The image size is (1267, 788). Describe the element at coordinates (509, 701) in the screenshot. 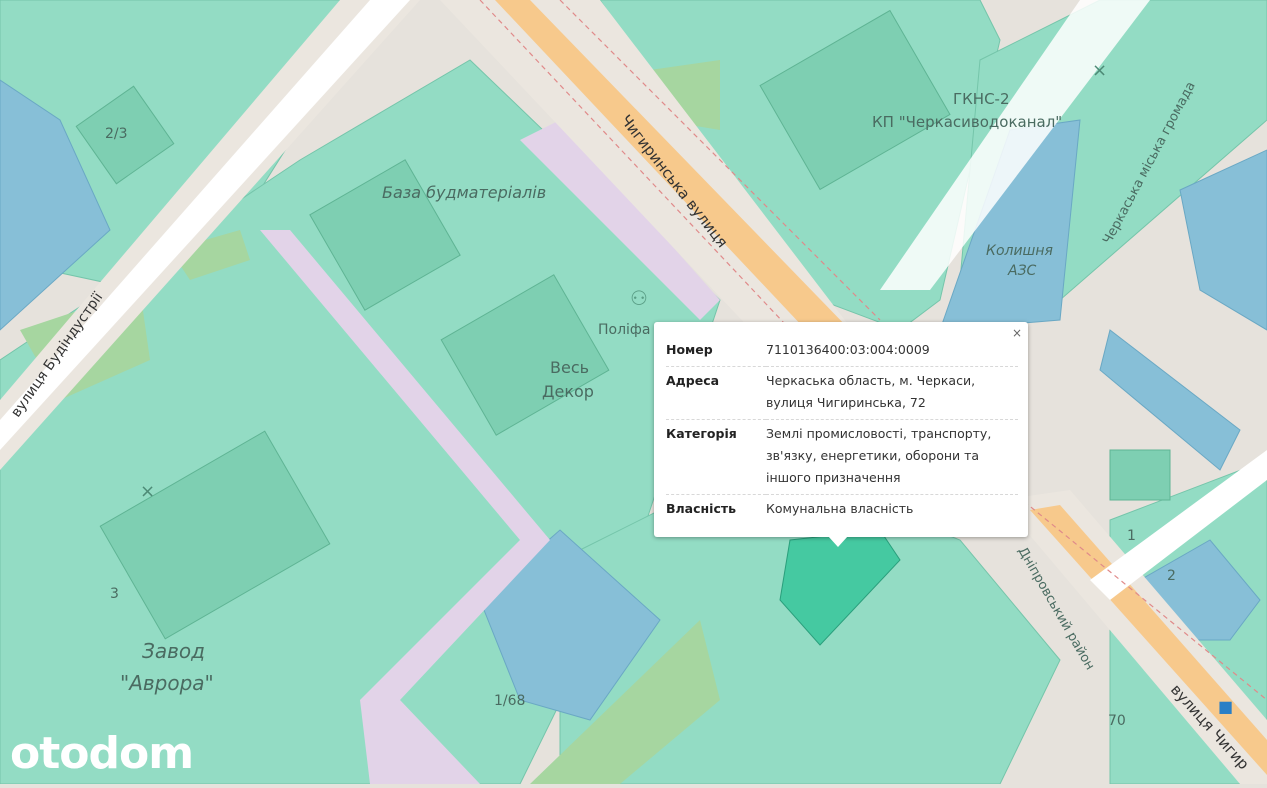

I see `house-number: 1/68` at that location.